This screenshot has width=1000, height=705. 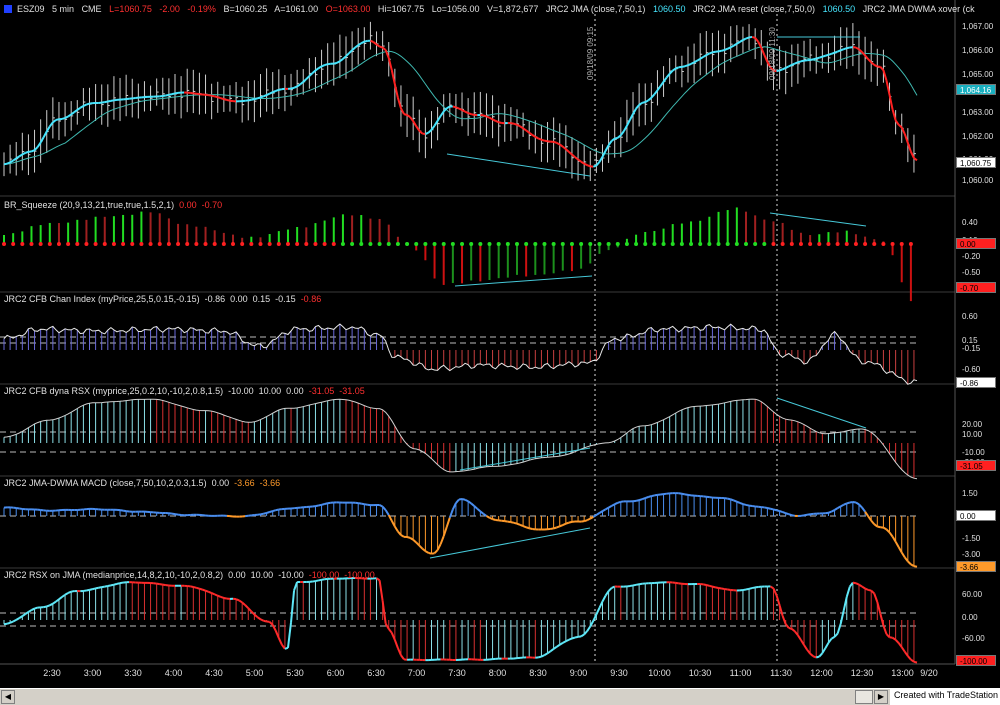 I want to click on horizontal-scrollbar: ◀ ▶, so click(x=445, y=696).